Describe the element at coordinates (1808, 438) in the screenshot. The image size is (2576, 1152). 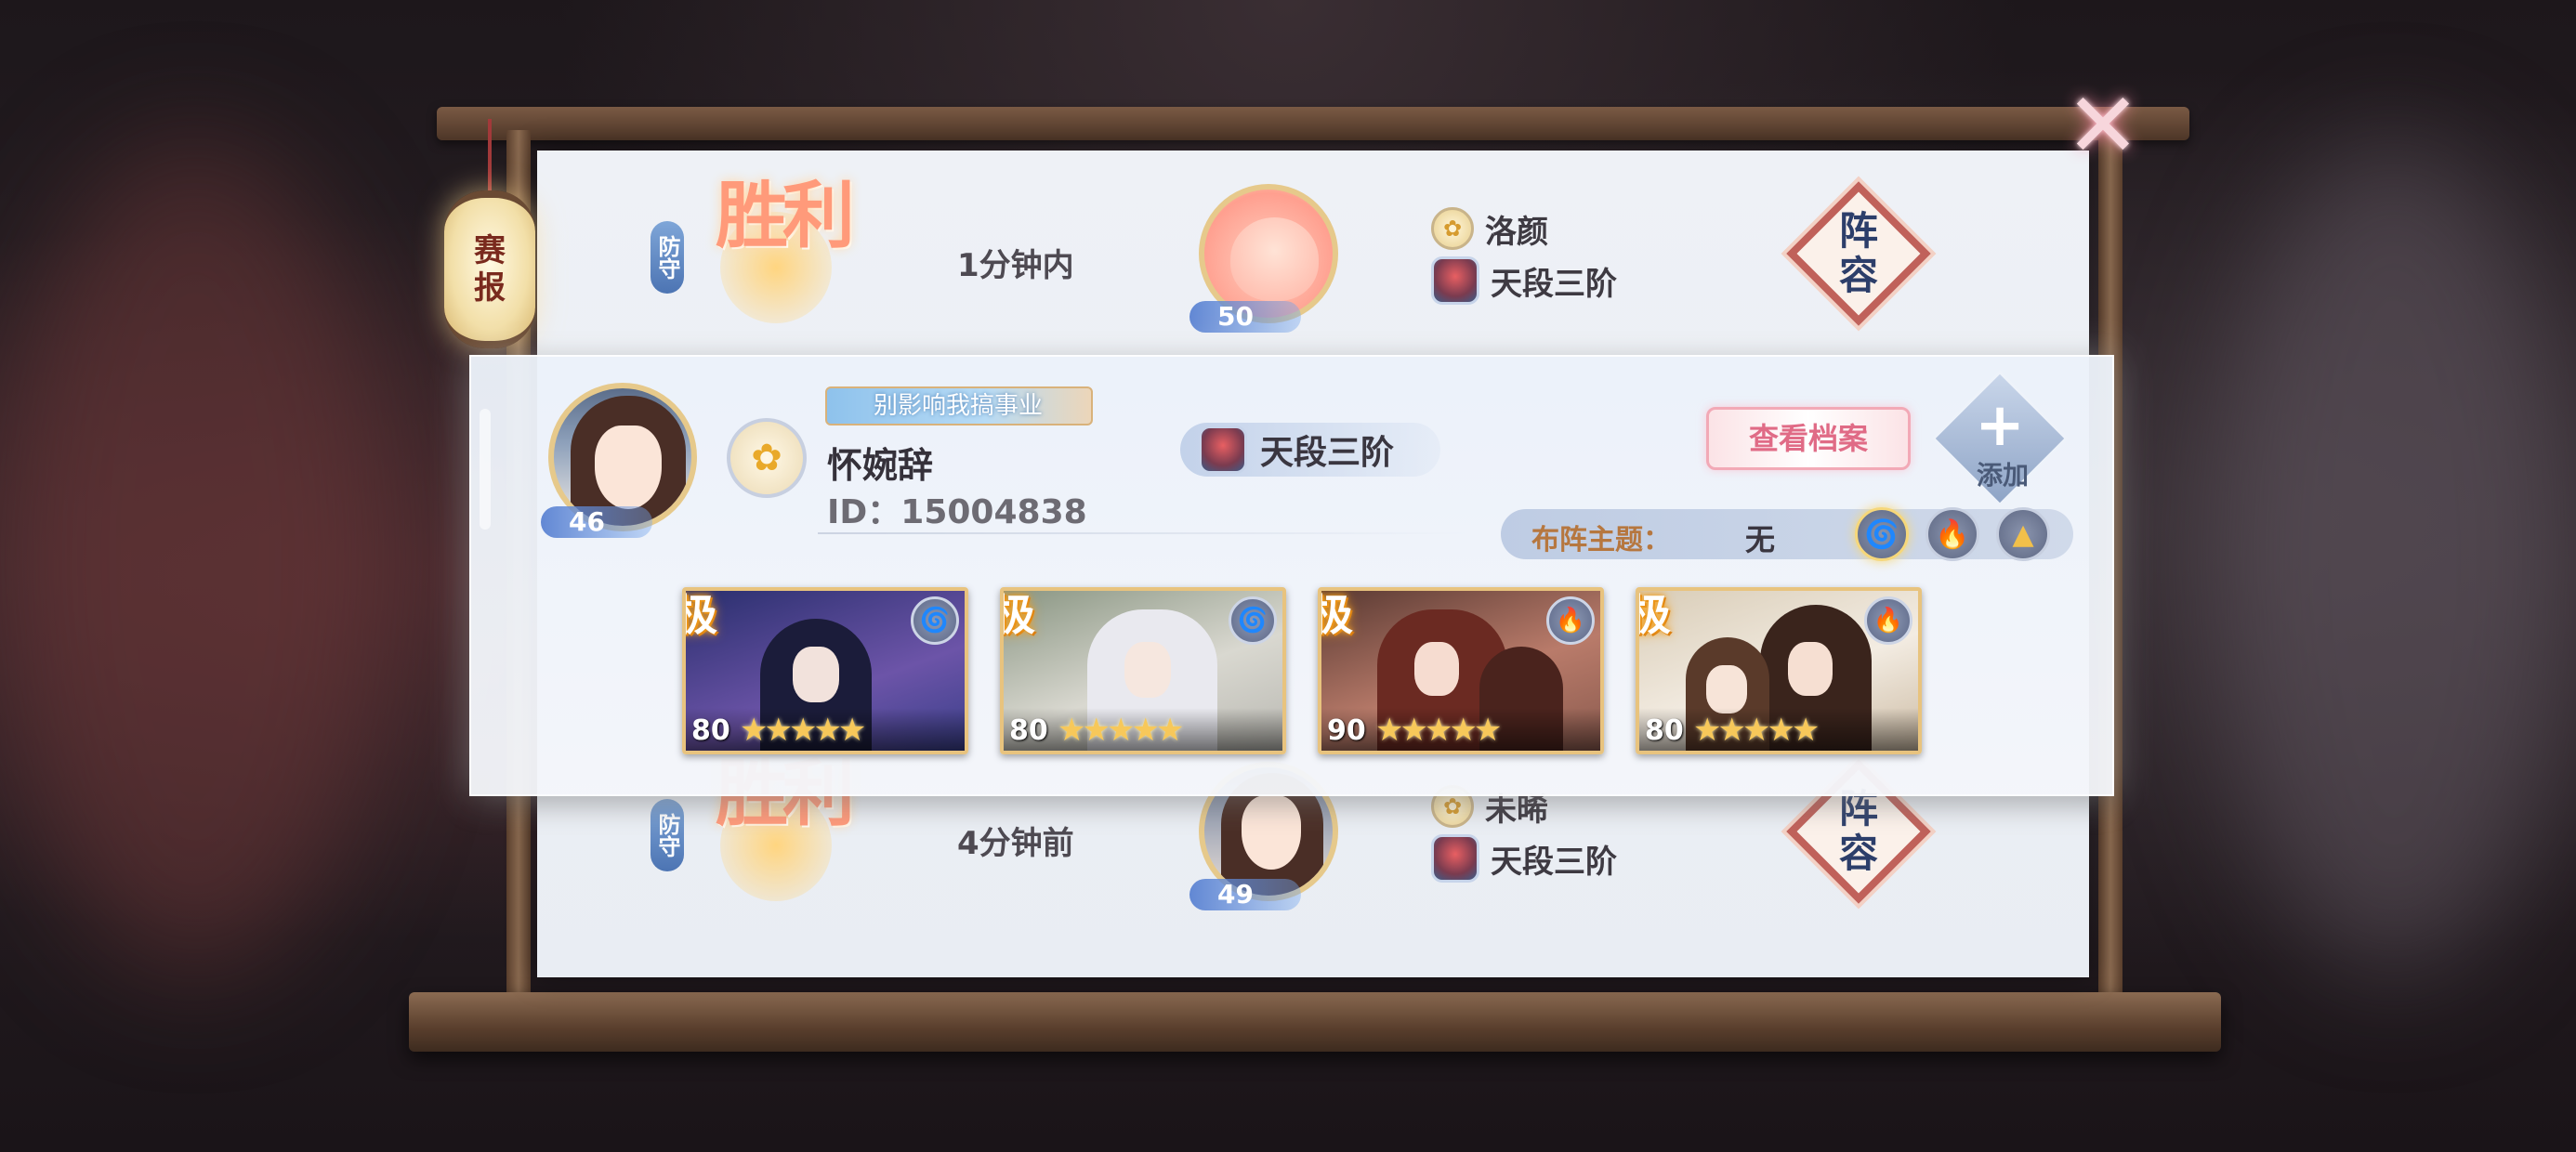
I see `view-profile-button: 查看档案` at that location.